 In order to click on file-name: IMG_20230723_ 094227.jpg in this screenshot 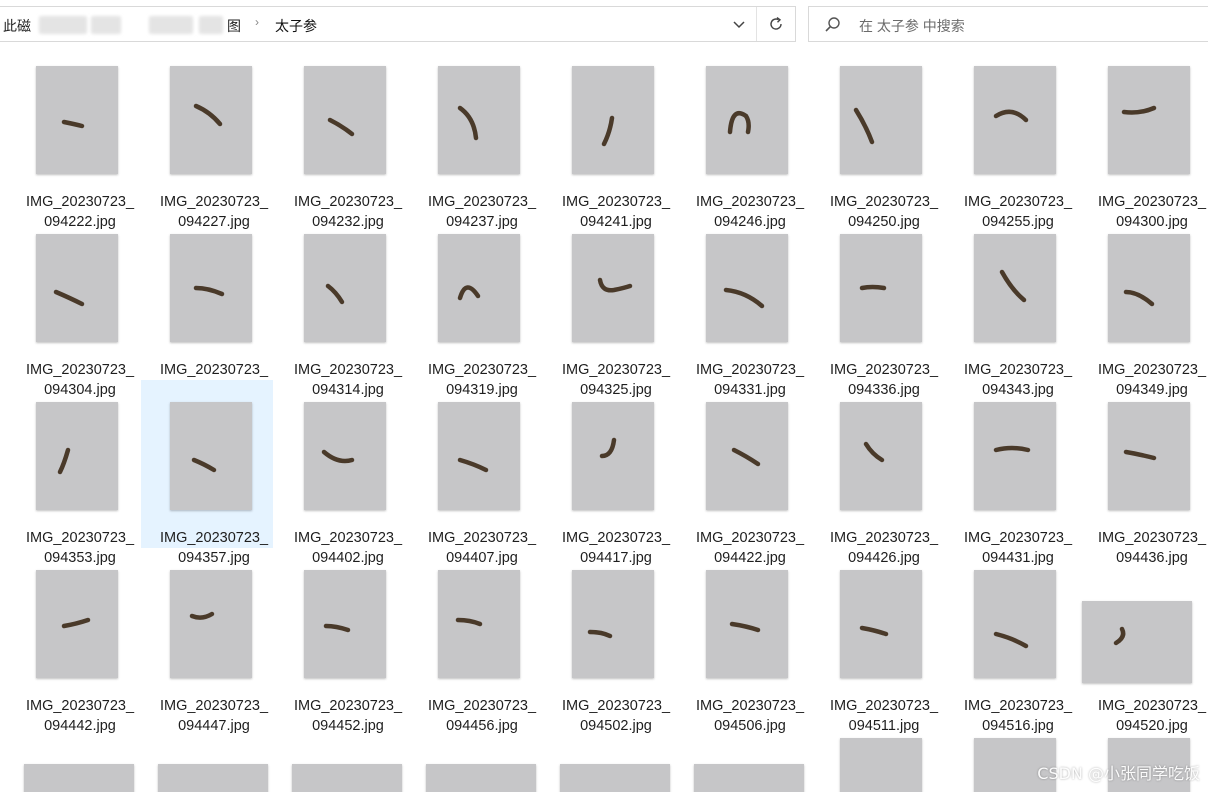, I will do `click(214, 212)`.